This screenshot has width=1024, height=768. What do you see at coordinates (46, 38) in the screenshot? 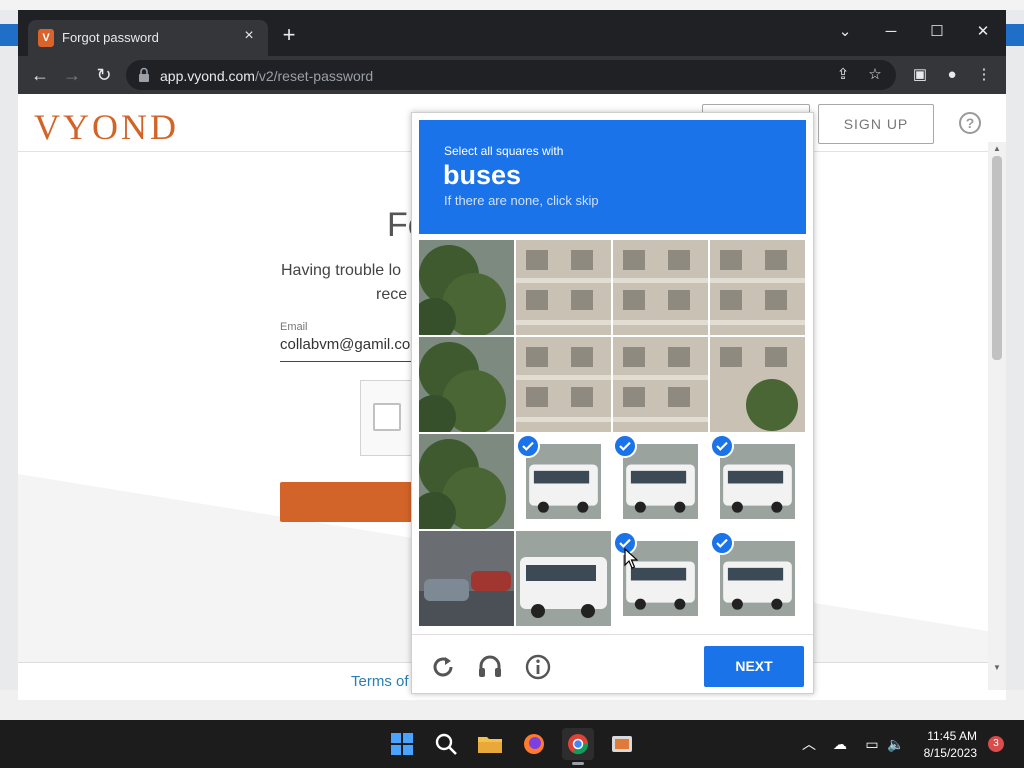
I see `vyond-favicon-icon: V` at bounding box center [46, 38].